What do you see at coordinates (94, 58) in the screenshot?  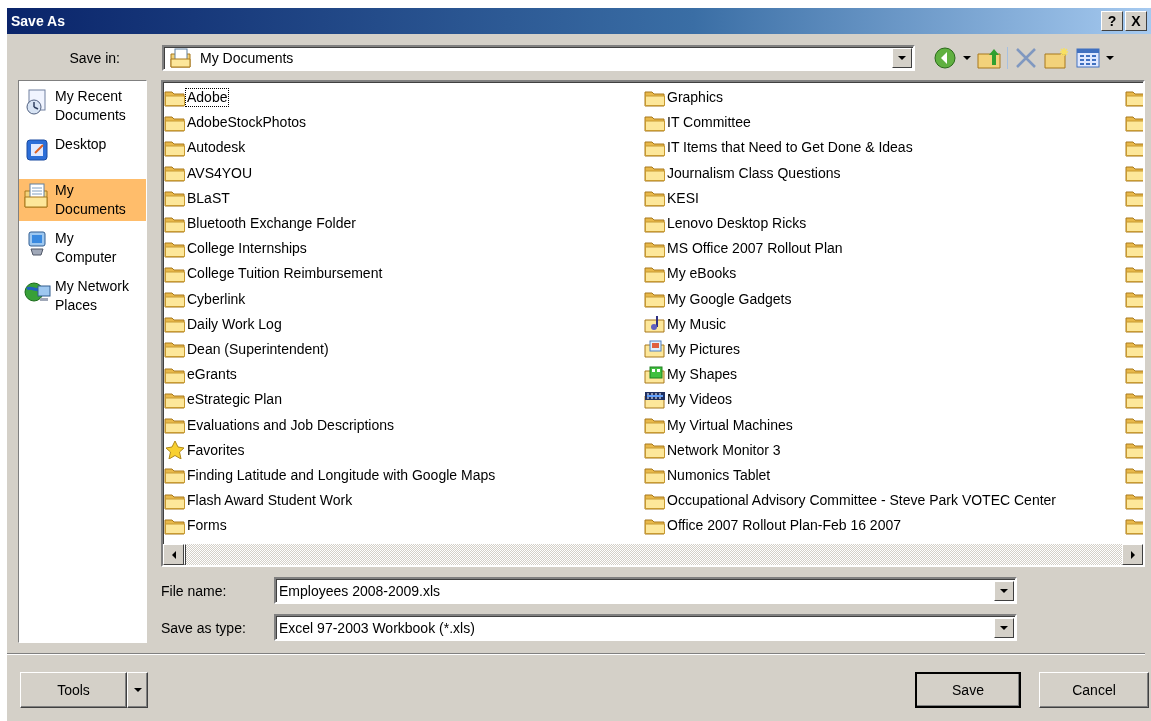 I see `save-in-label: Save in:` at bounding box center [94, 58].